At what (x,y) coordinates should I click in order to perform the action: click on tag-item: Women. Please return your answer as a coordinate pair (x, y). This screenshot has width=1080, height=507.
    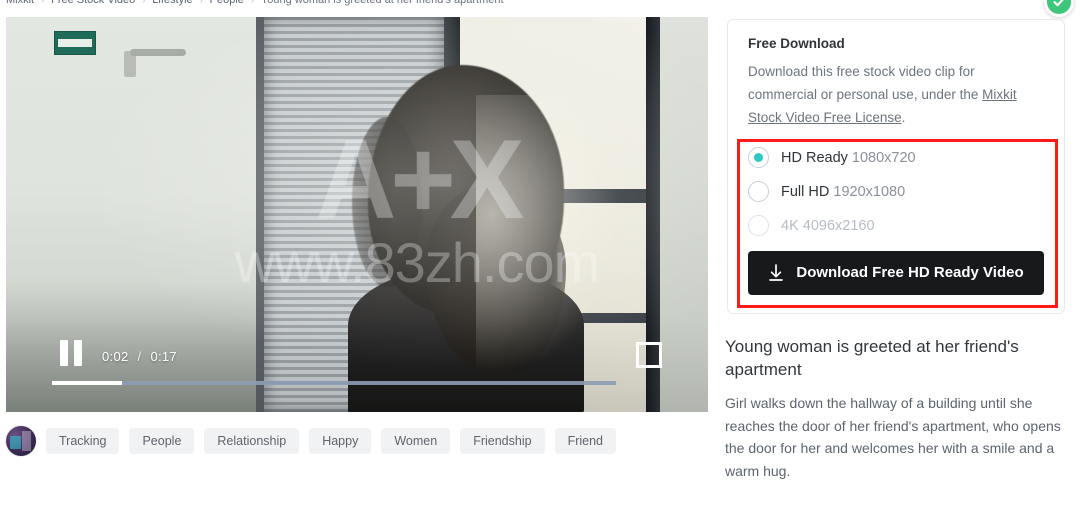
    Looking at the image, I should click on (416, 441).